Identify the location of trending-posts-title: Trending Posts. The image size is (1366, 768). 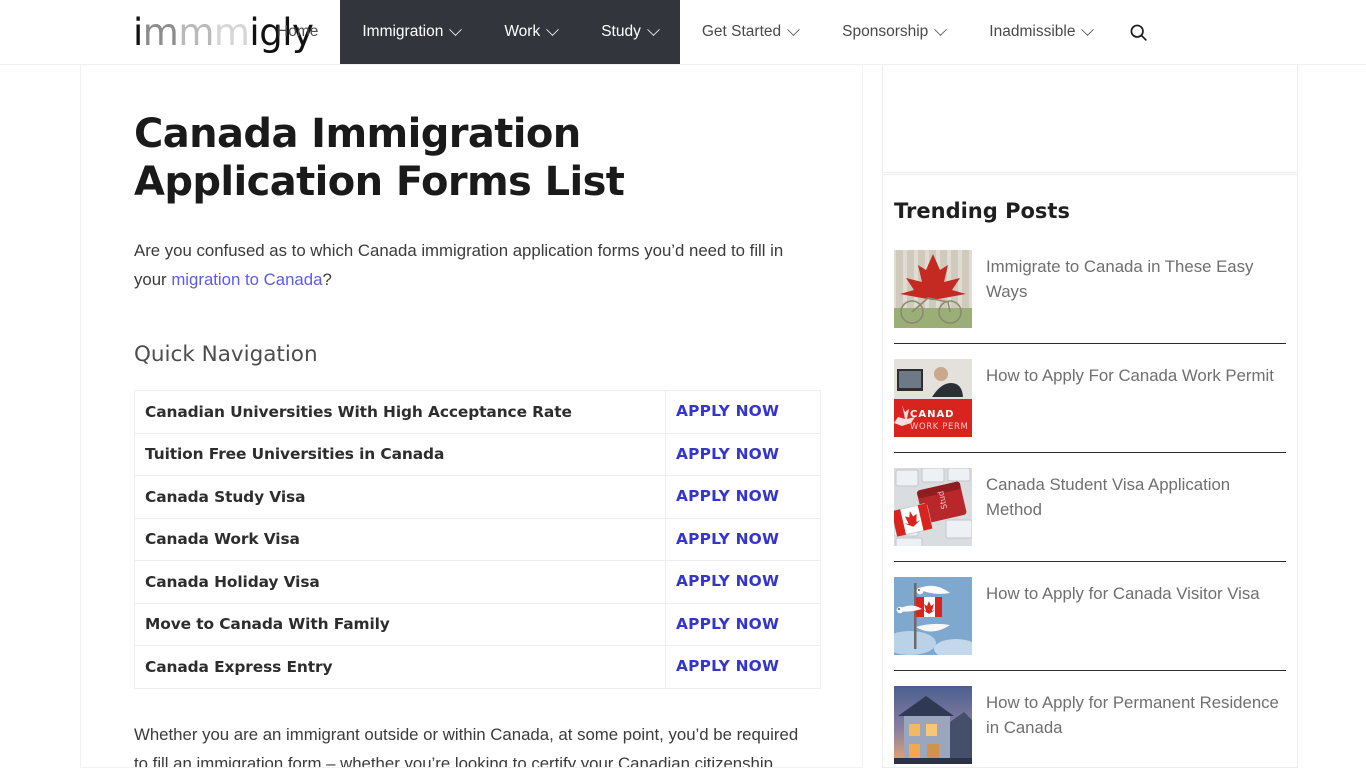
(982, 211).